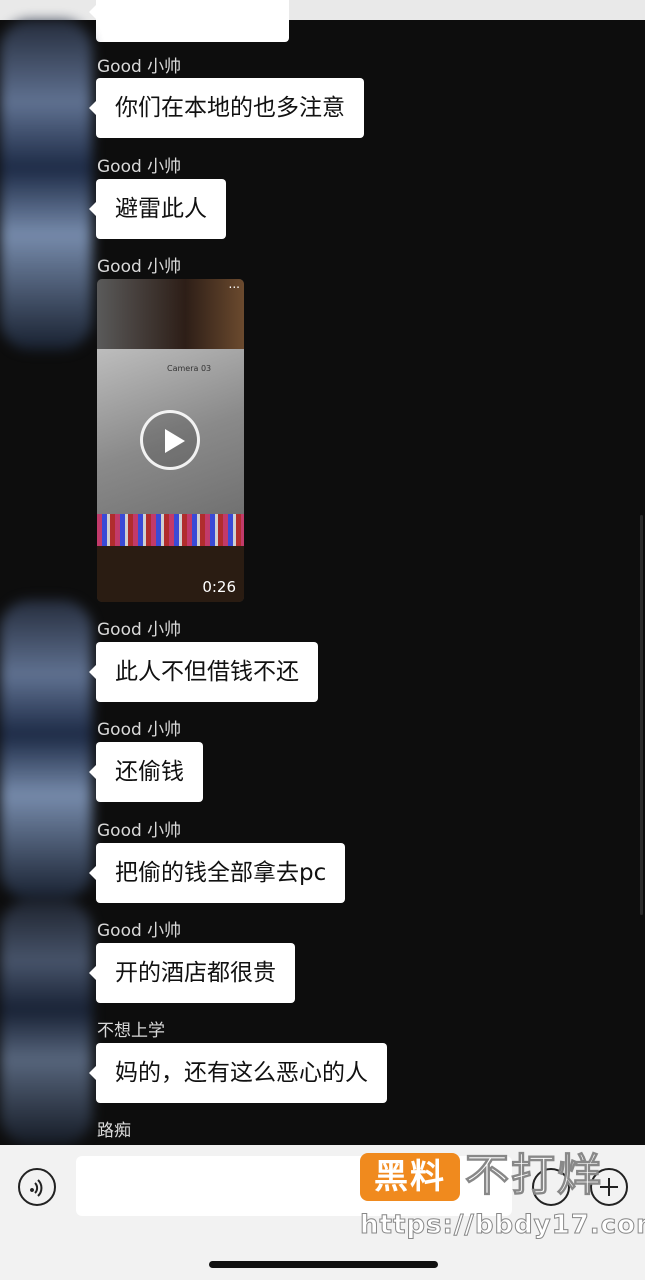 This screenshot has width=645, height=1280. I want to click on message-bubble: 还偷钱, so click(146, 772).